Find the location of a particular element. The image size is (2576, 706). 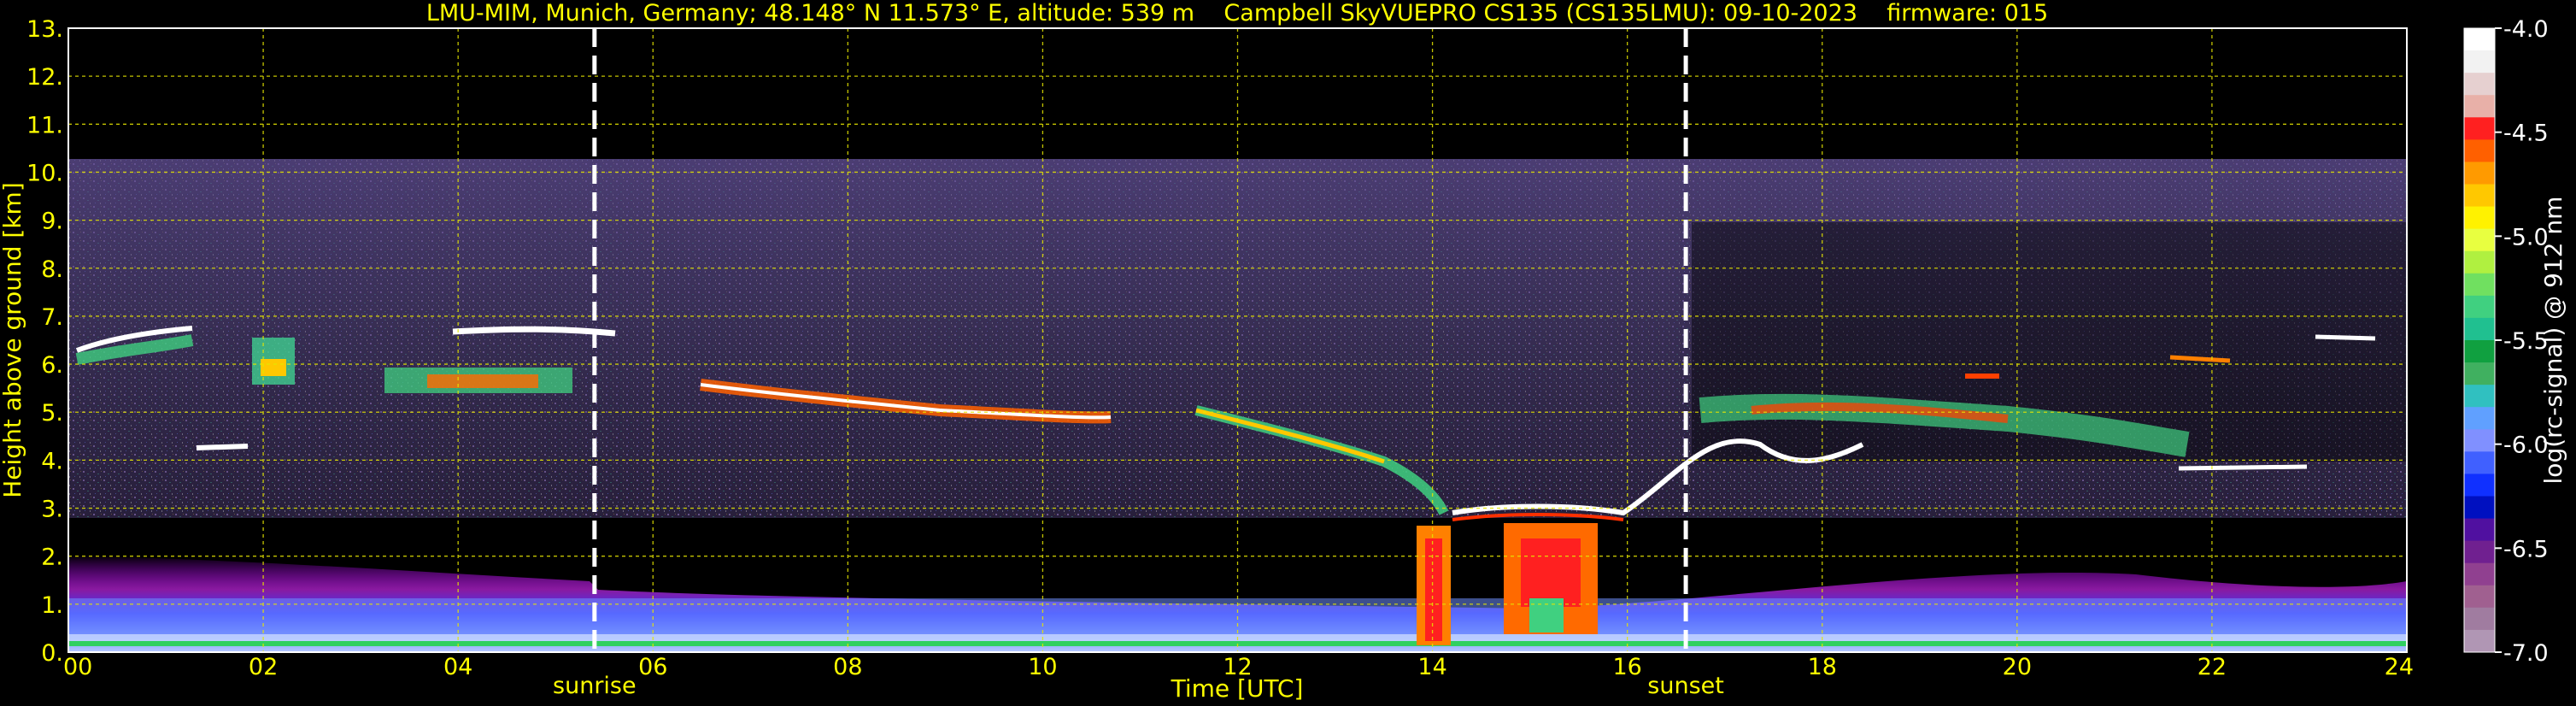

y-tick-label: 12. is located at coordinates (44, 77).